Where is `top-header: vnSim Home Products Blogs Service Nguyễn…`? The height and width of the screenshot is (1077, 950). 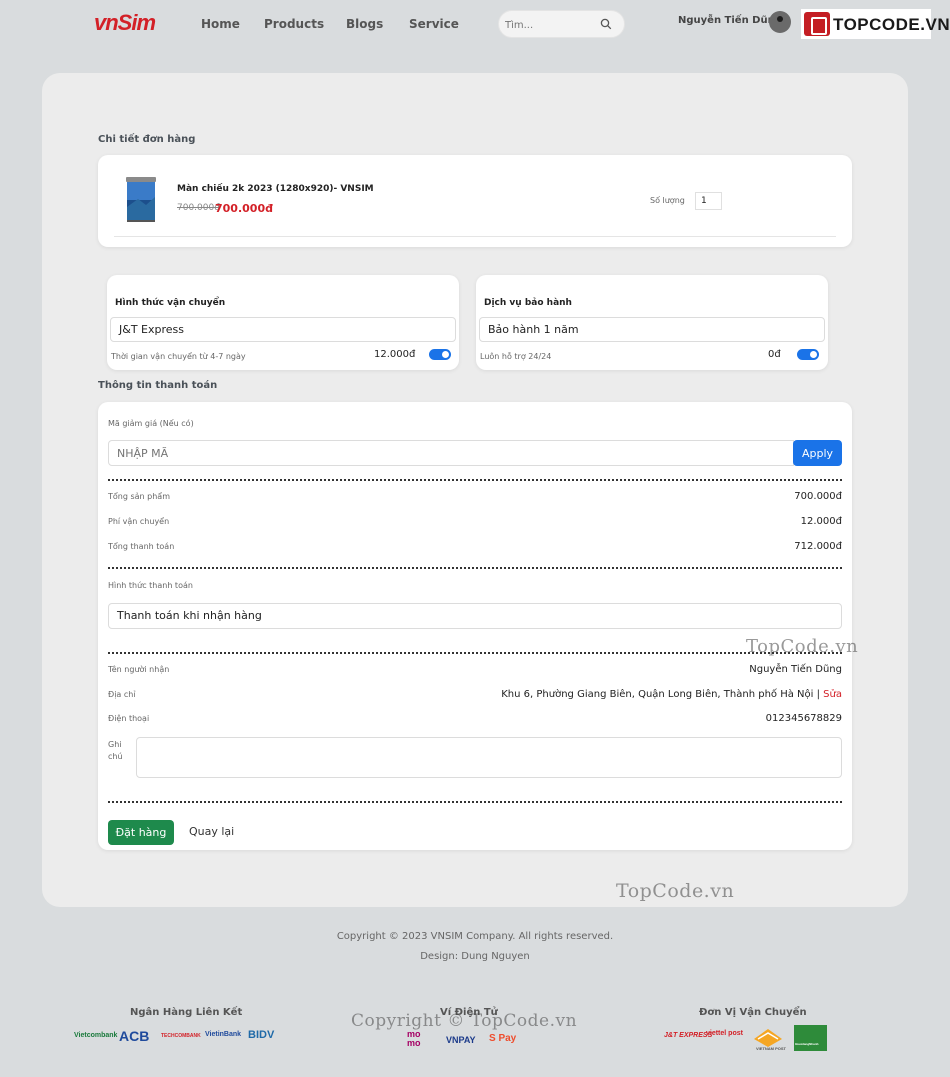 top-header: vnSim Home Products Blogs Service Nguyễn… is located at coordinates (475, 24).